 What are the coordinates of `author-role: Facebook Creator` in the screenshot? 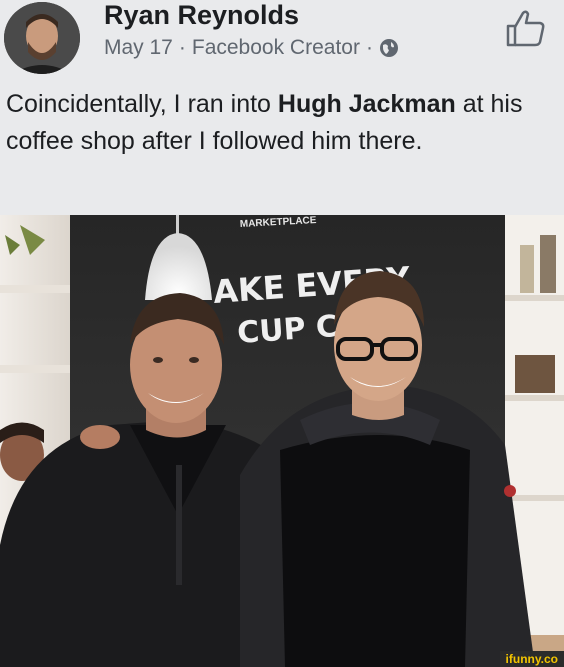 It's located at (275, 47).